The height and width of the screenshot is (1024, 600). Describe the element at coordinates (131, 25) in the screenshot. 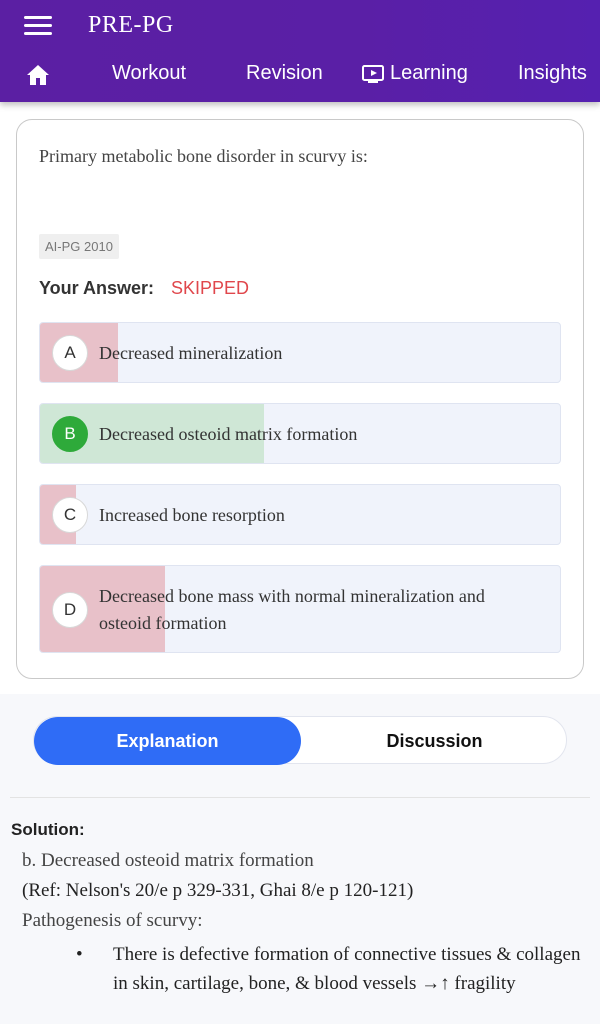

I see `app-title: PRE-PG` at that location.